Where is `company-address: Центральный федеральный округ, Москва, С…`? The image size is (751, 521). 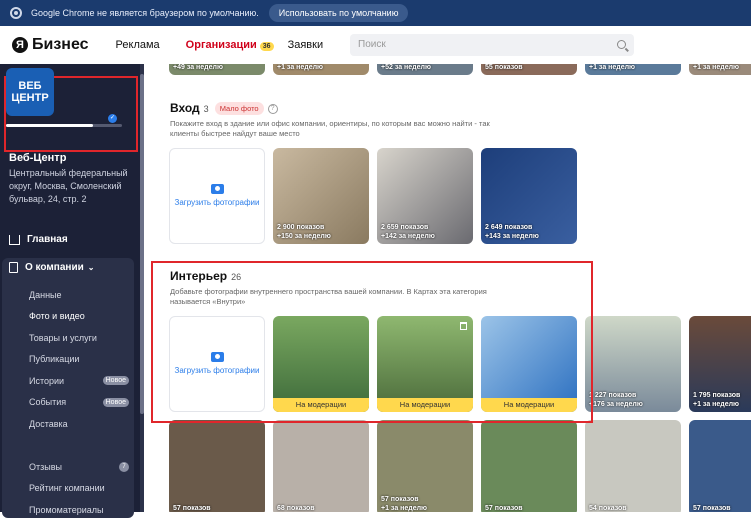
company-address: Центральный федеральный округ, Москва, С… is located at coordinates (68, 186).